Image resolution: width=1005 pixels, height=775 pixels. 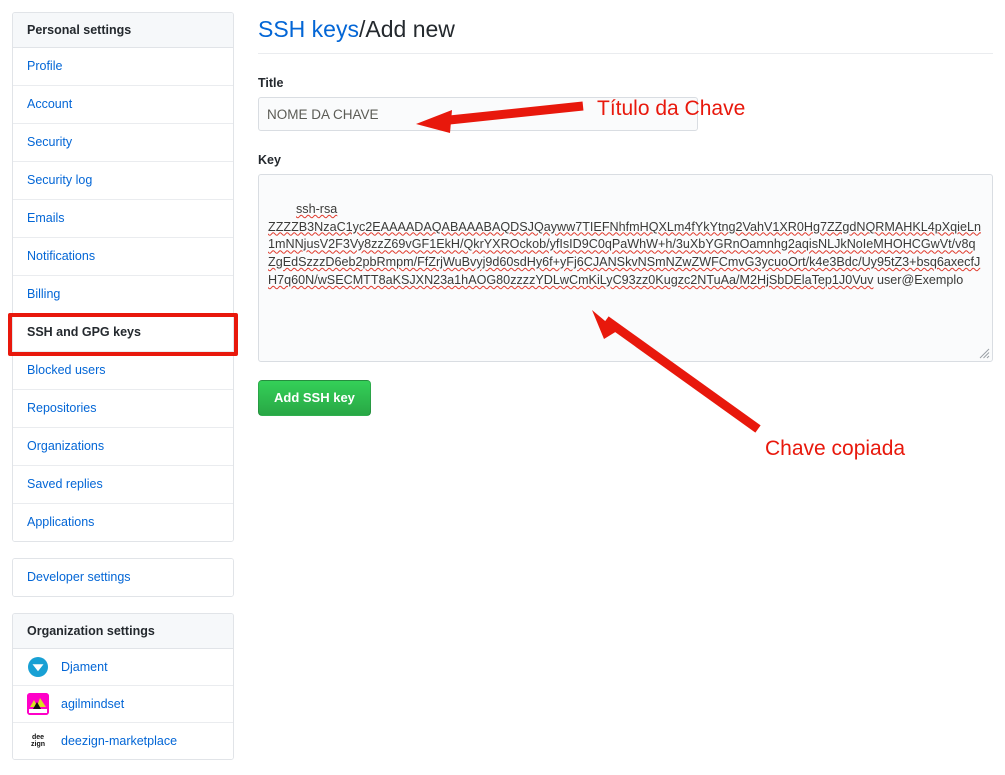 What do you see at coordinates (308, 29) in the screenshot?
I see `breadcrumb-ssh-keys-link: SSH keys` at bounding box center [308, 29].